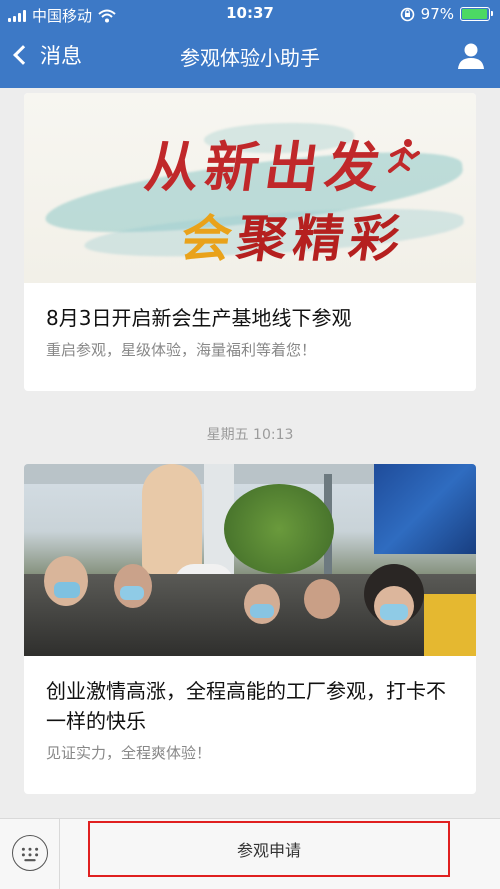  I want to click on nav-bar: 消息 参观体验小助手, so click(250, 58).